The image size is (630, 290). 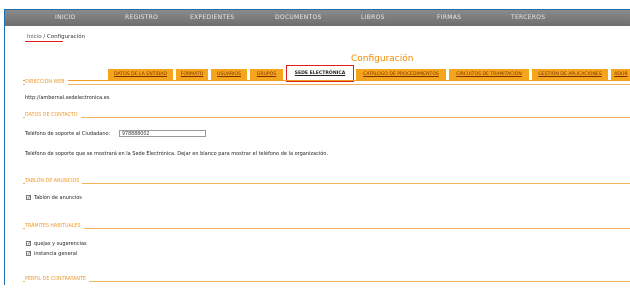 I want to click on breadcrumb-home-link: Inicio, so click(x=34, y=37).